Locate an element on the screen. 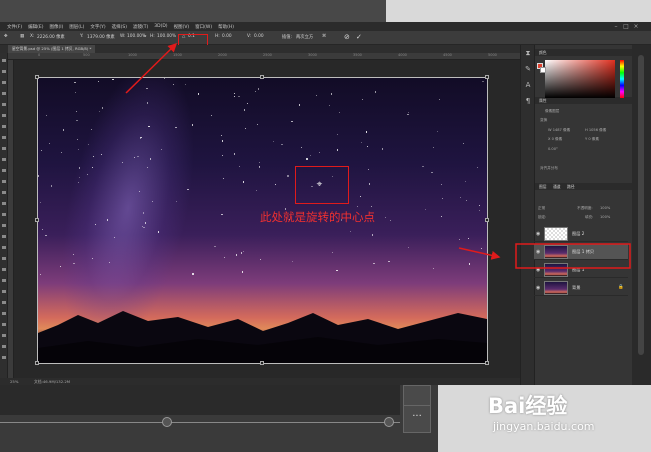 The height and width of the screenshot is (452, 651). hue-slider is located at coordinates (622, 79).